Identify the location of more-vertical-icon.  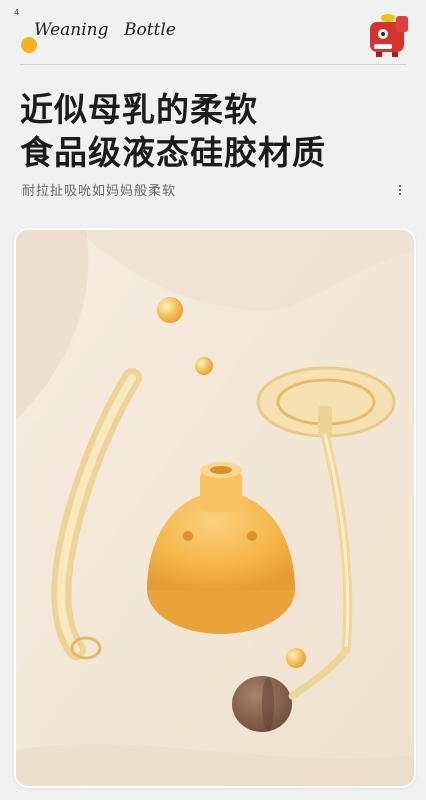
(400, 191).